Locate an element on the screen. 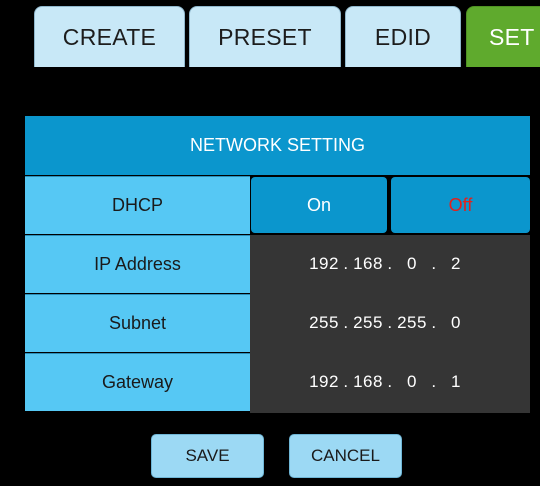  gateway-octet-4: 1 is located at coordinates (456, 382).